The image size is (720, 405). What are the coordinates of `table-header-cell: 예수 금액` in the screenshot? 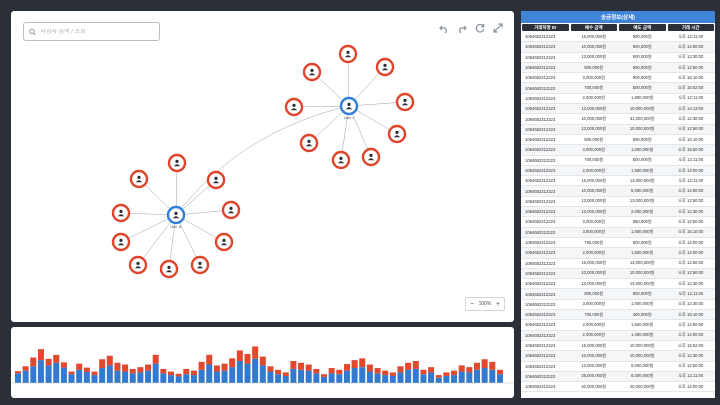 It's located at (593, 27).